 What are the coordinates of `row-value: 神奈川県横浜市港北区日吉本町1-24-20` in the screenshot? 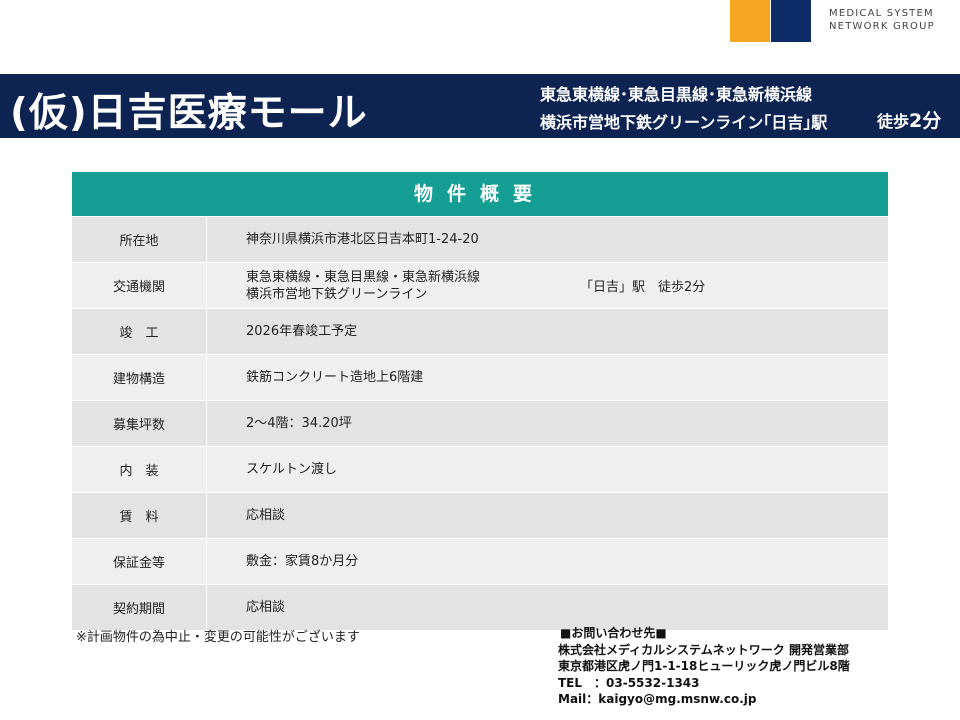 It's located at (362, 239).